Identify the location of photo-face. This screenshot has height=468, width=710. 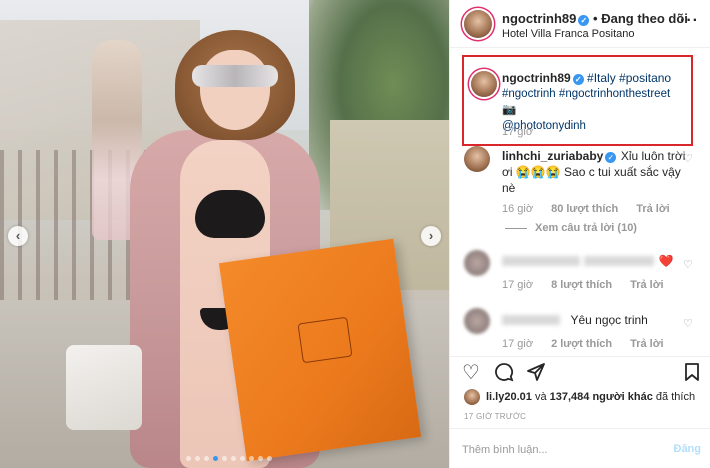
(235, 90).